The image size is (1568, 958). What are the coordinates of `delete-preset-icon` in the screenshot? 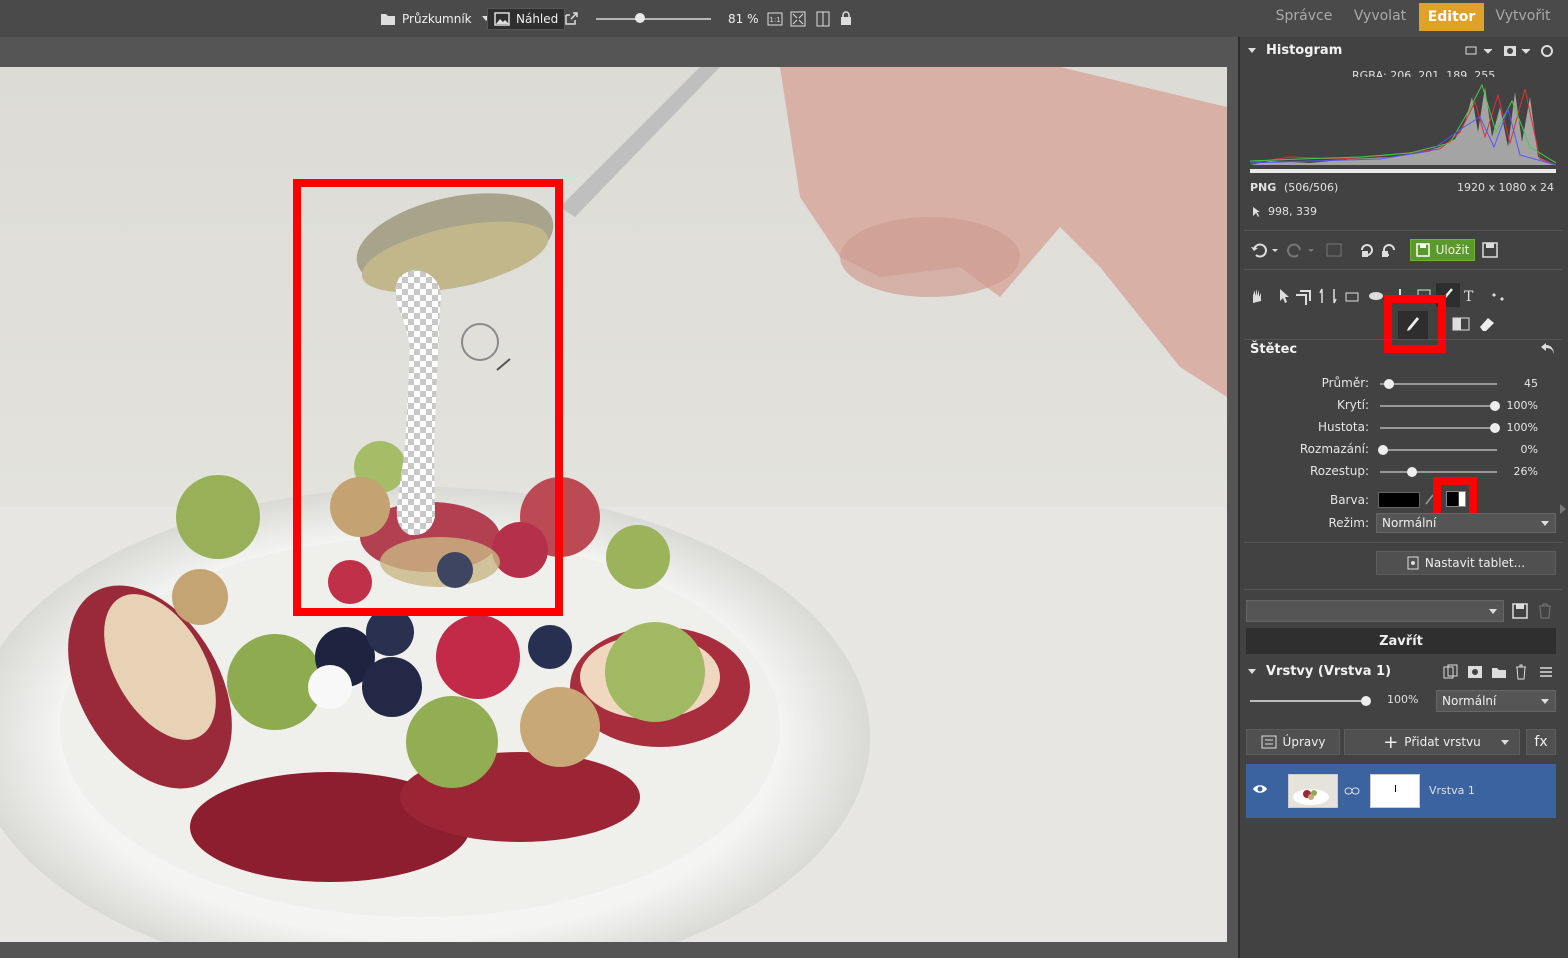 It's located at (1545, 611).